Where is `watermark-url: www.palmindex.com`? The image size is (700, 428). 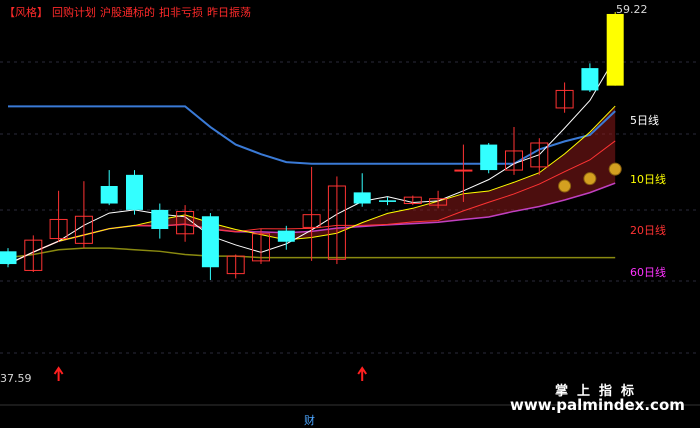 watermark-url: www.palmindex.com is located at coordinates (597, 405).